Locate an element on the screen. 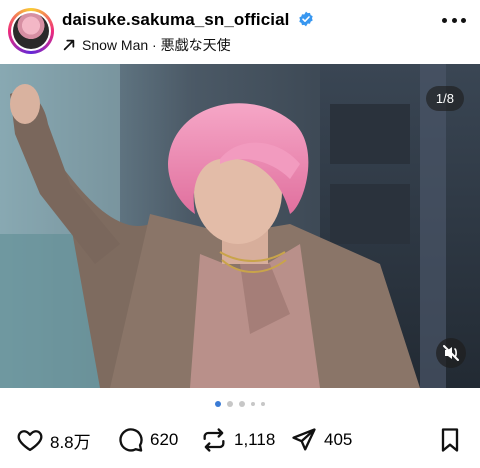  heart-icon is located at coordinates (30, 441).